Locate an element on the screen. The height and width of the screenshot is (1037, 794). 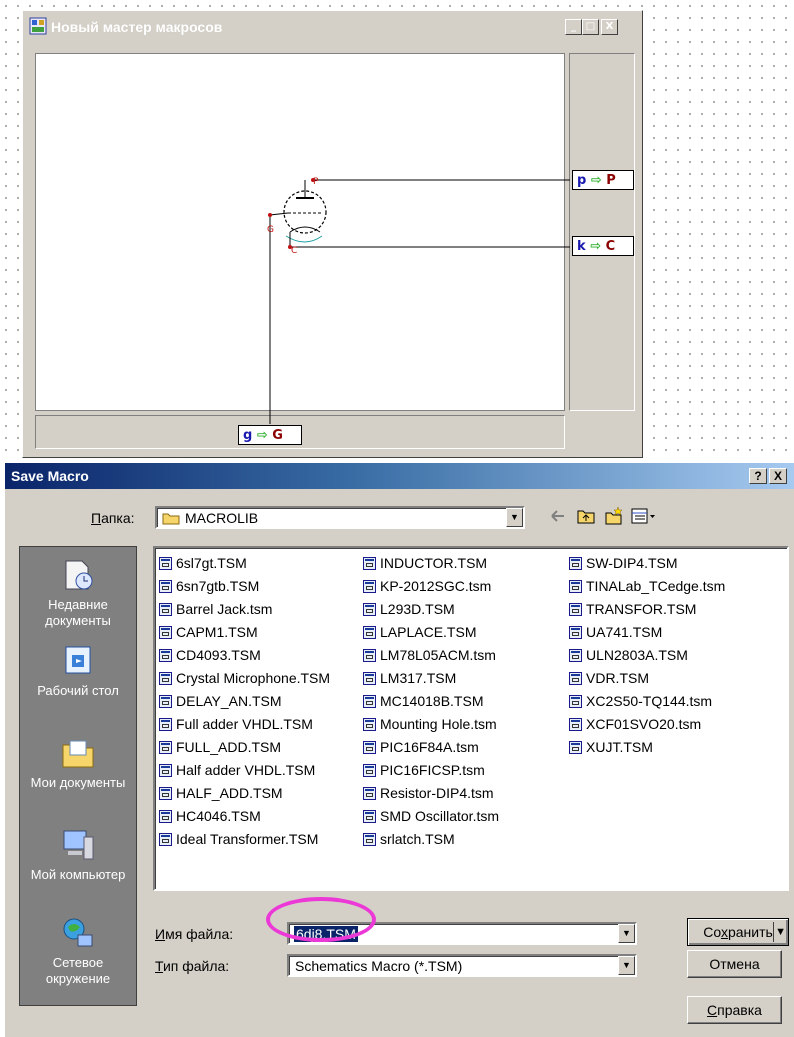
file-item: KP-2012SGC.tsm is located at coordinates (431, 586).